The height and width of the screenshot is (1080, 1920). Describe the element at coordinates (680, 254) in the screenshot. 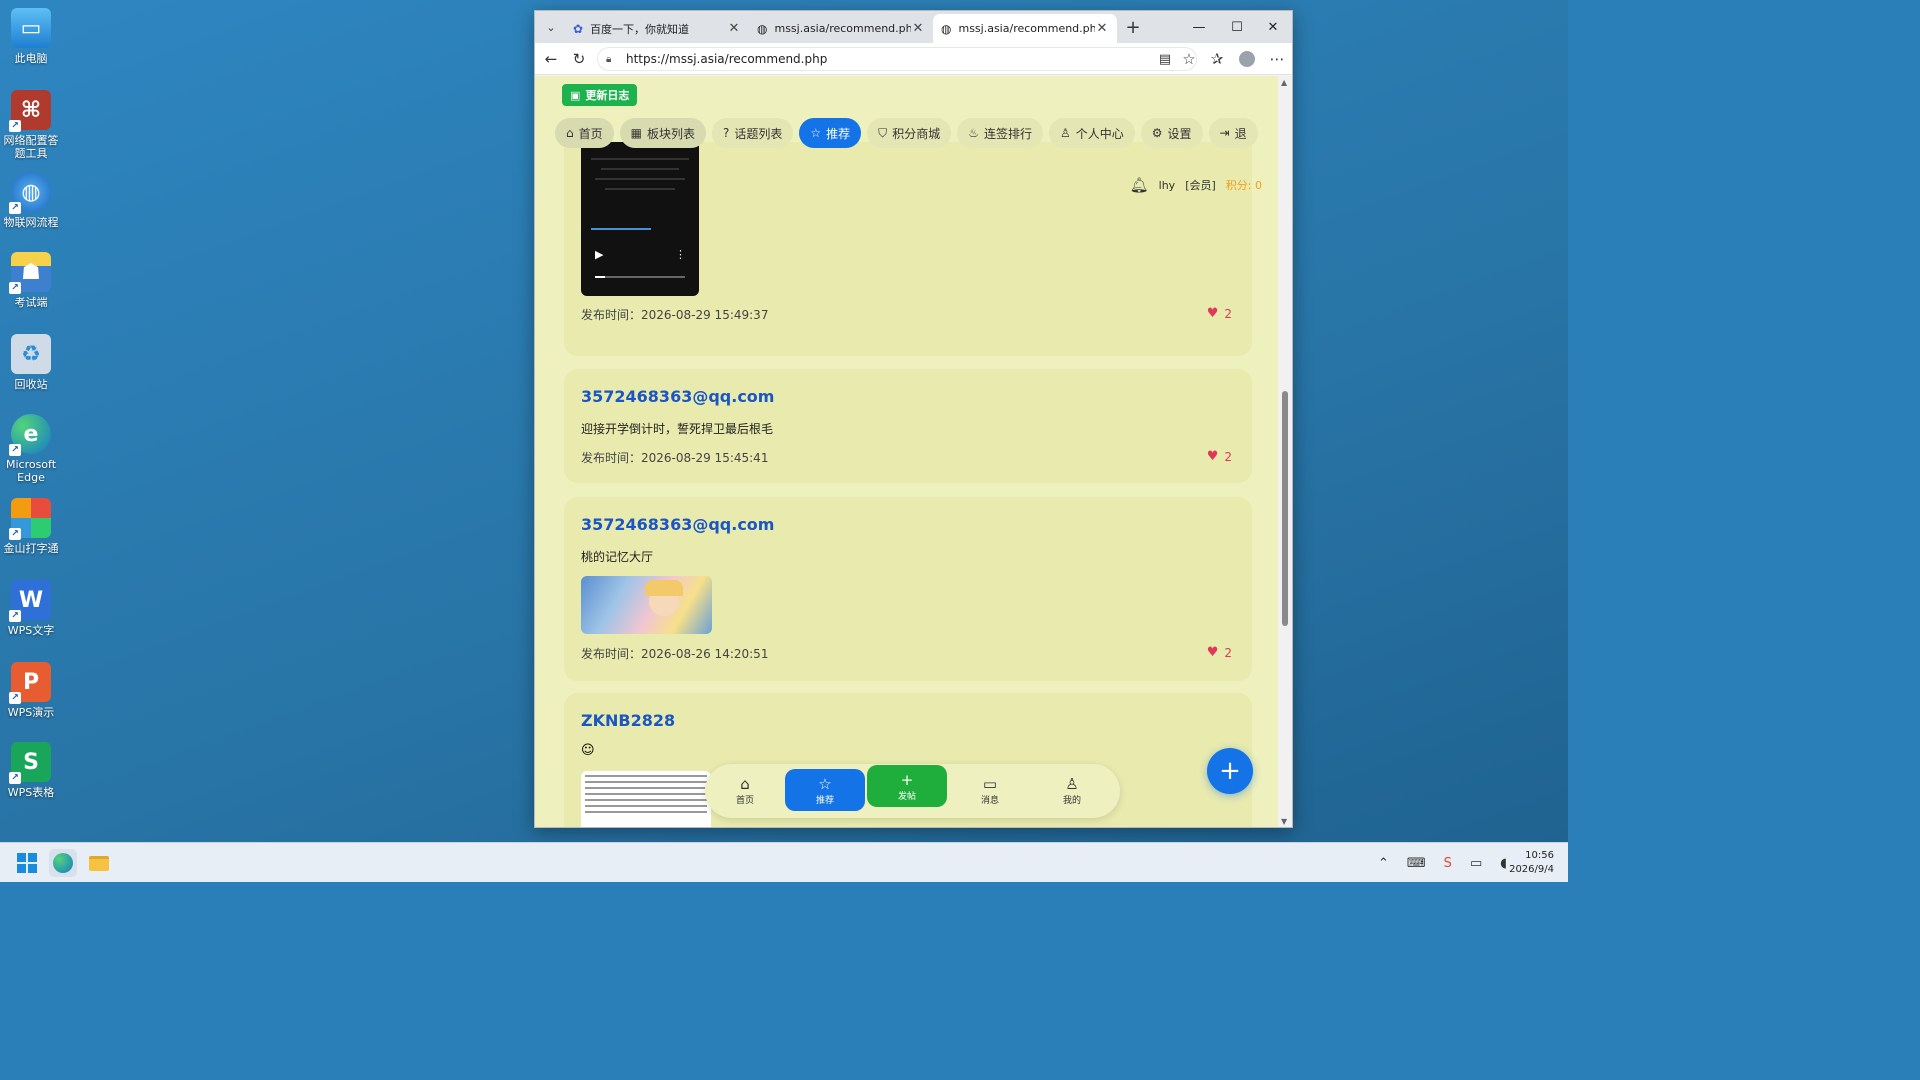

I see `more-vertical-icon: ⋮` at that location.